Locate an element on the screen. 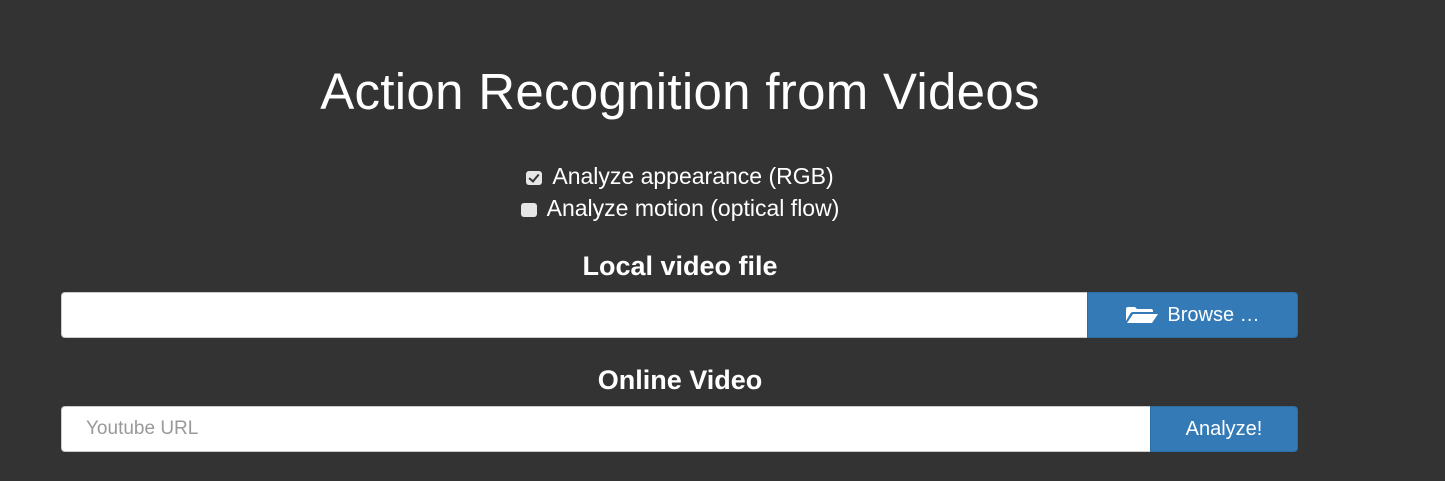  youtube-url-input is located at coordinates (605, 429).